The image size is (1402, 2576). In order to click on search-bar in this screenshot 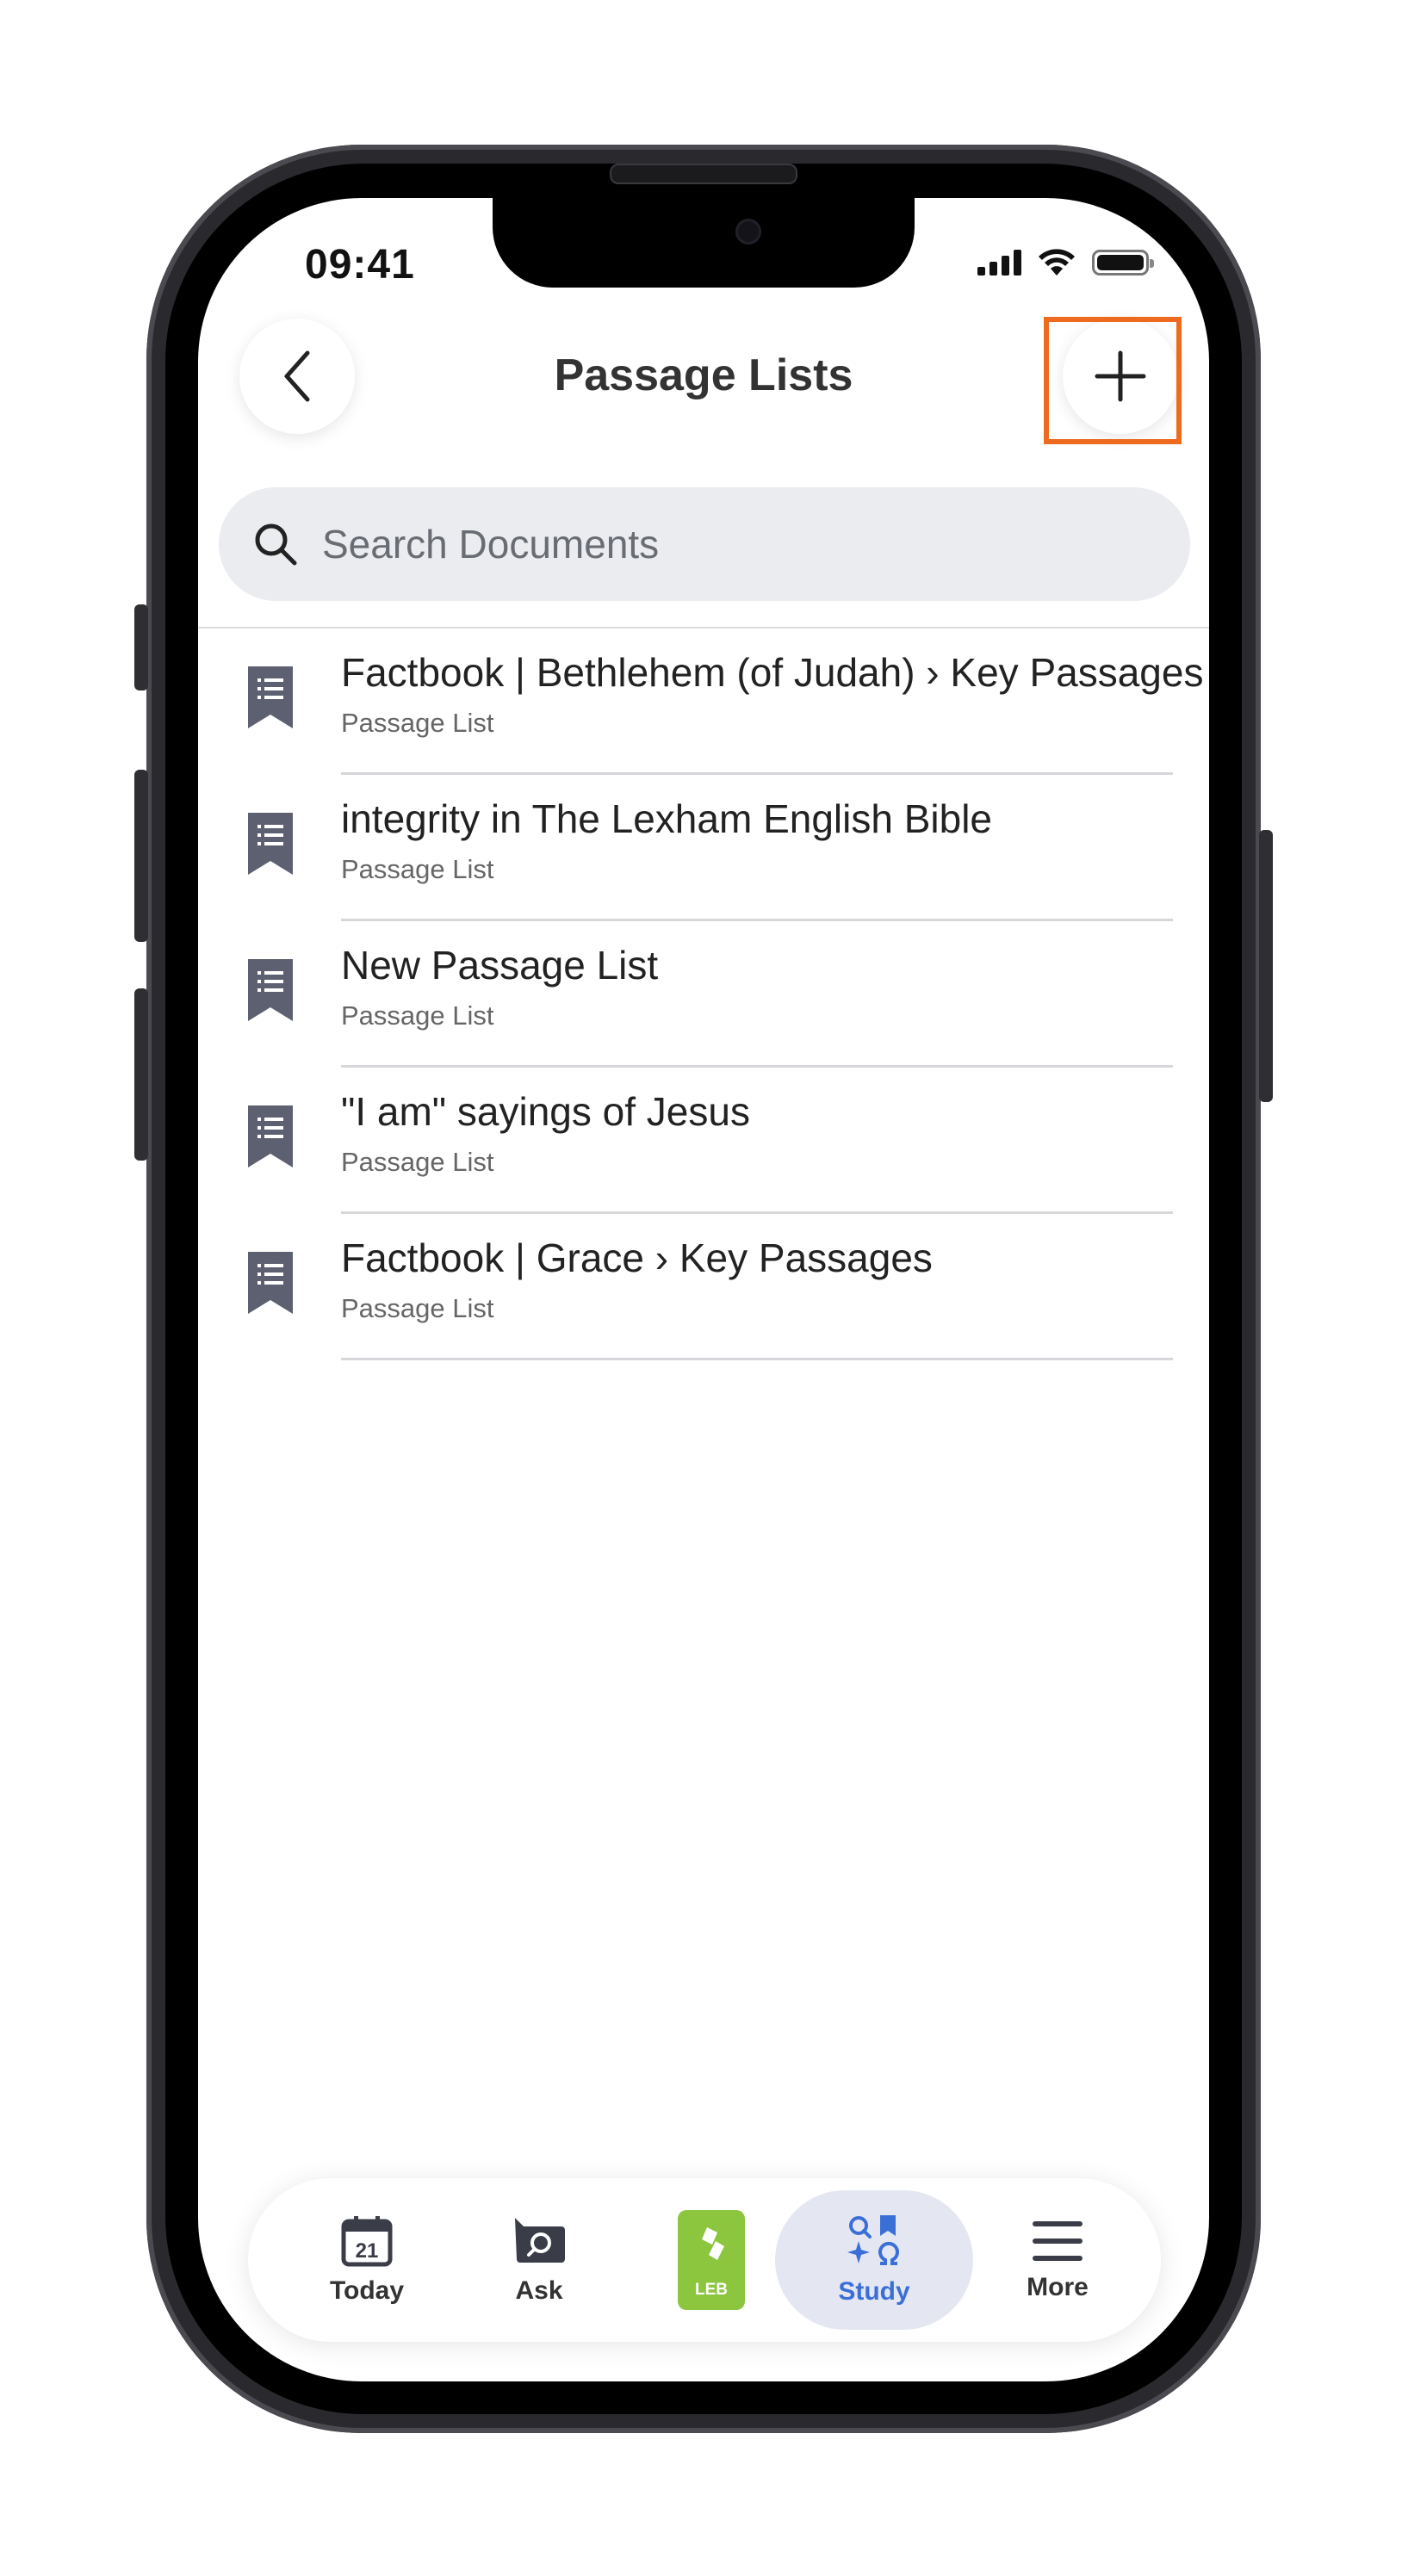, I will do `click(704, 544)`.